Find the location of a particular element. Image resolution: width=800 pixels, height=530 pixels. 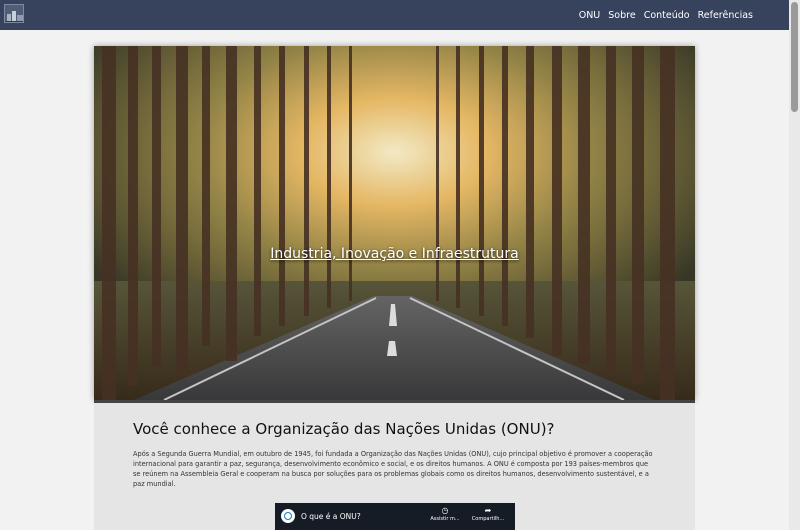

nav-link-onu: ONU is located at coordinates (590, 15).